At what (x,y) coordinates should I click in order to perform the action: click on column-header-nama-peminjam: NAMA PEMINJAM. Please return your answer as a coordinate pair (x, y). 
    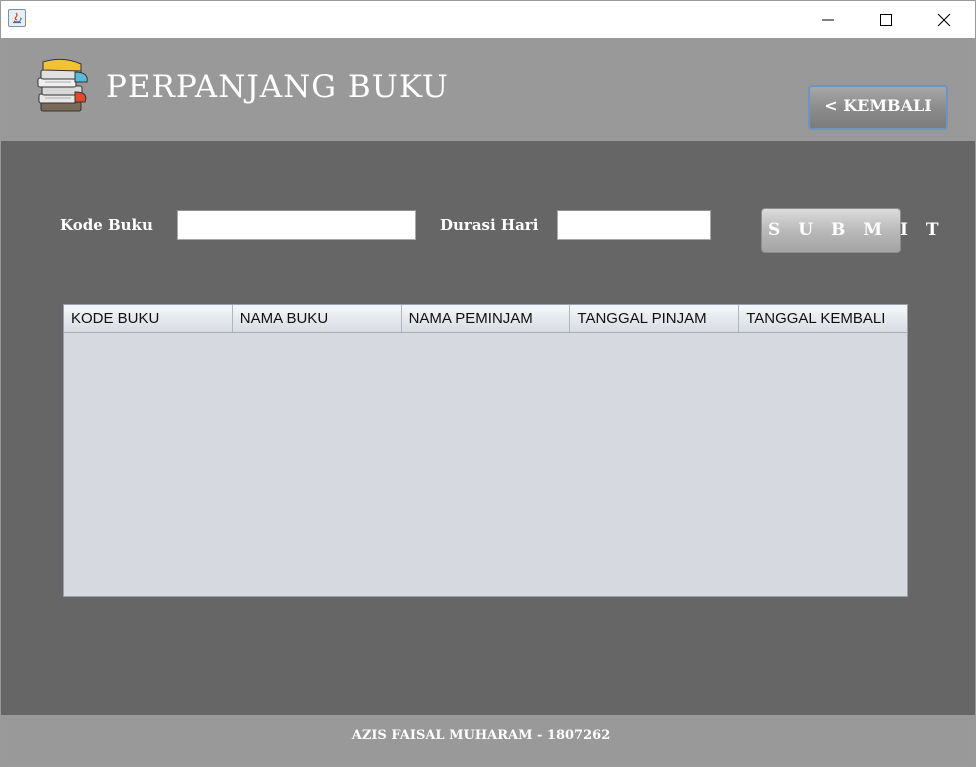
    Looking at the image, I should click on (486, 318).